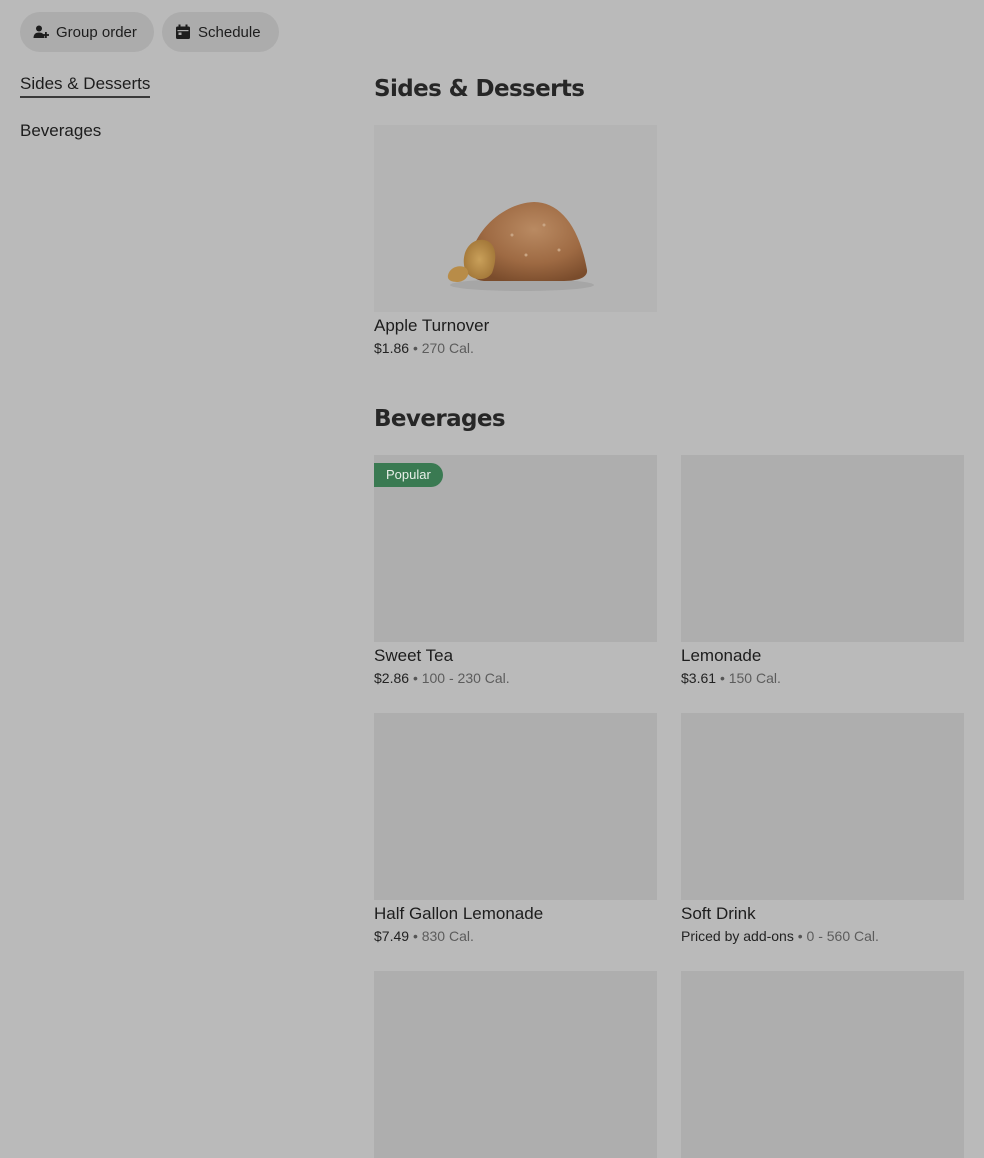  Describe the element at coordinates (432, 325) in the screenshot. I see `menu-item-name: Apple Turnover` at that location.